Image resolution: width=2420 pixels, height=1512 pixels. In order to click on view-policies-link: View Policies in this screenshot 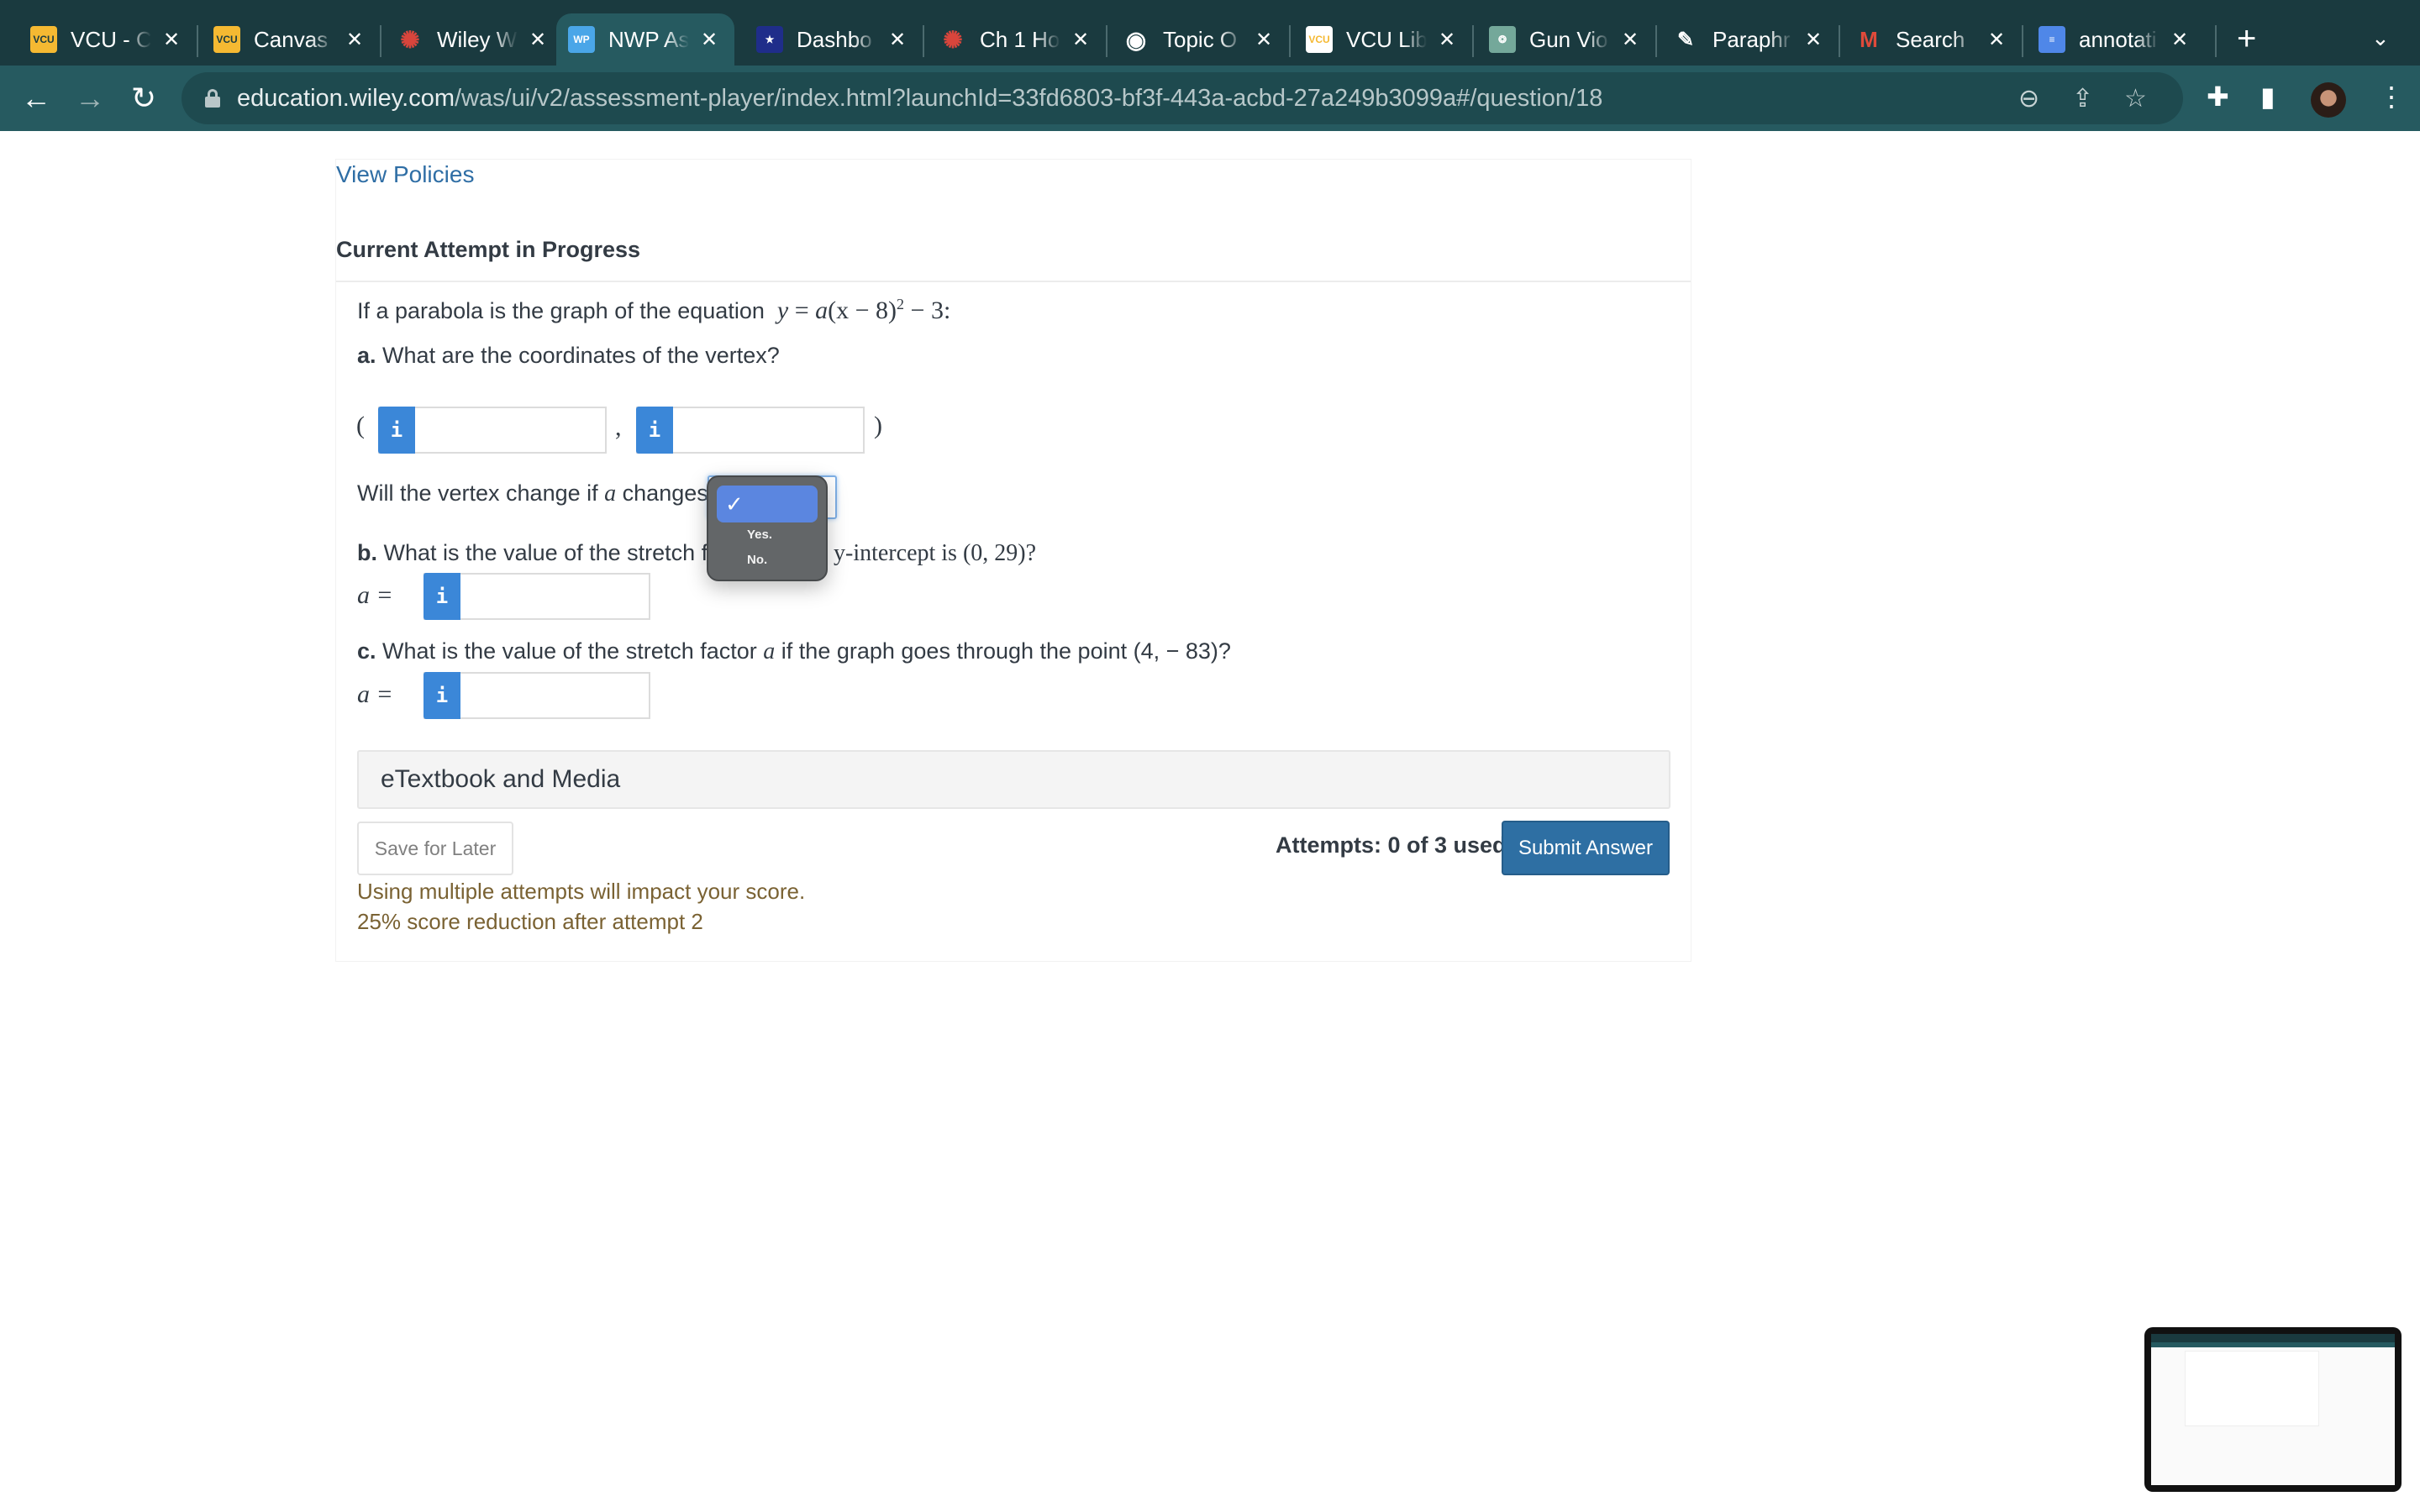, I will do `click(405, 174)`.